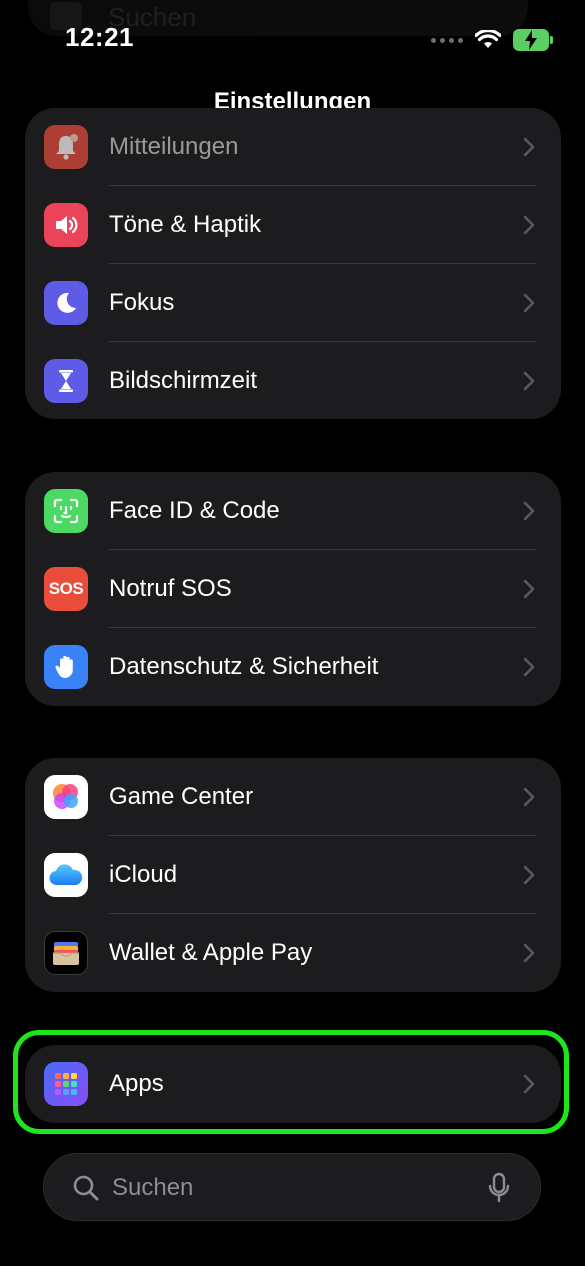 The height and width of the screenshot is (1266, 585). Describe the element at coordinates (66, 225) in the screenshot. I see `speaker-icon` at that location.